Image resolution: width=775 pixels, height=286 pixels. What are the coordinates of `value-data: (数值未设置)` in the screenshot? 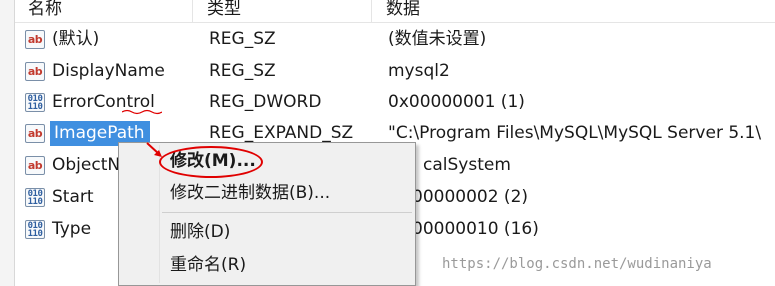 It's located at (437, 39).